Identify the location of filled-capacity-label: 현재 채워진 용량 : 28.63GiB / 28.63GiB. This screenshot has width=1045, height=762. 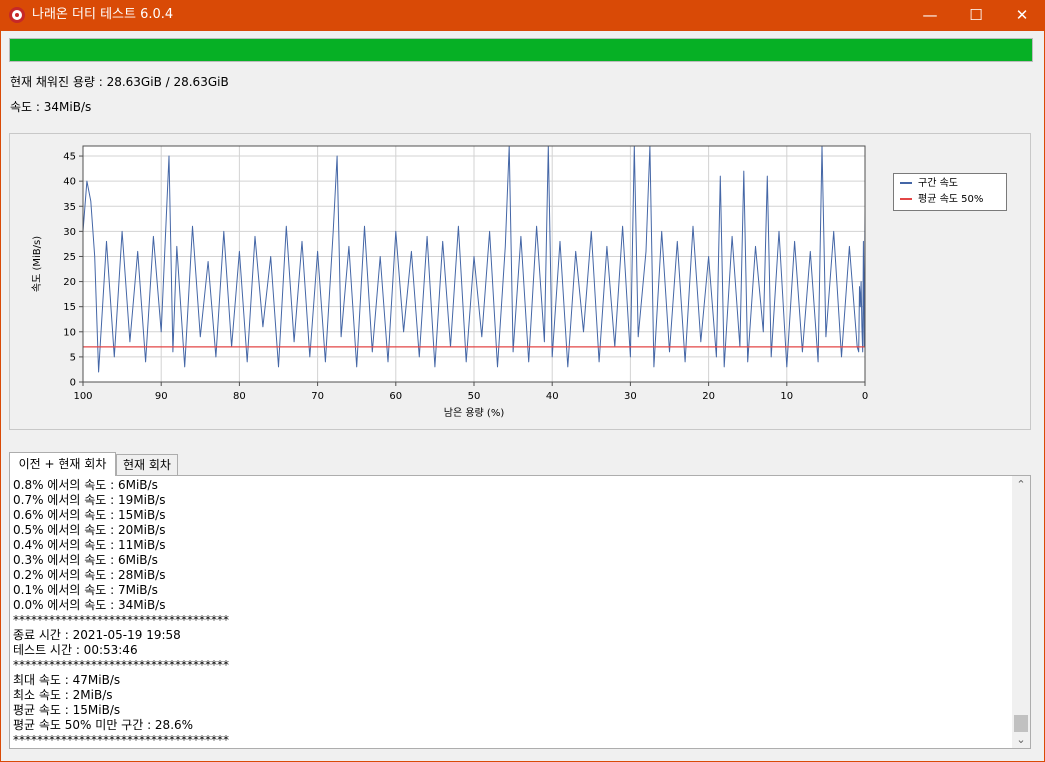
(119, 82).